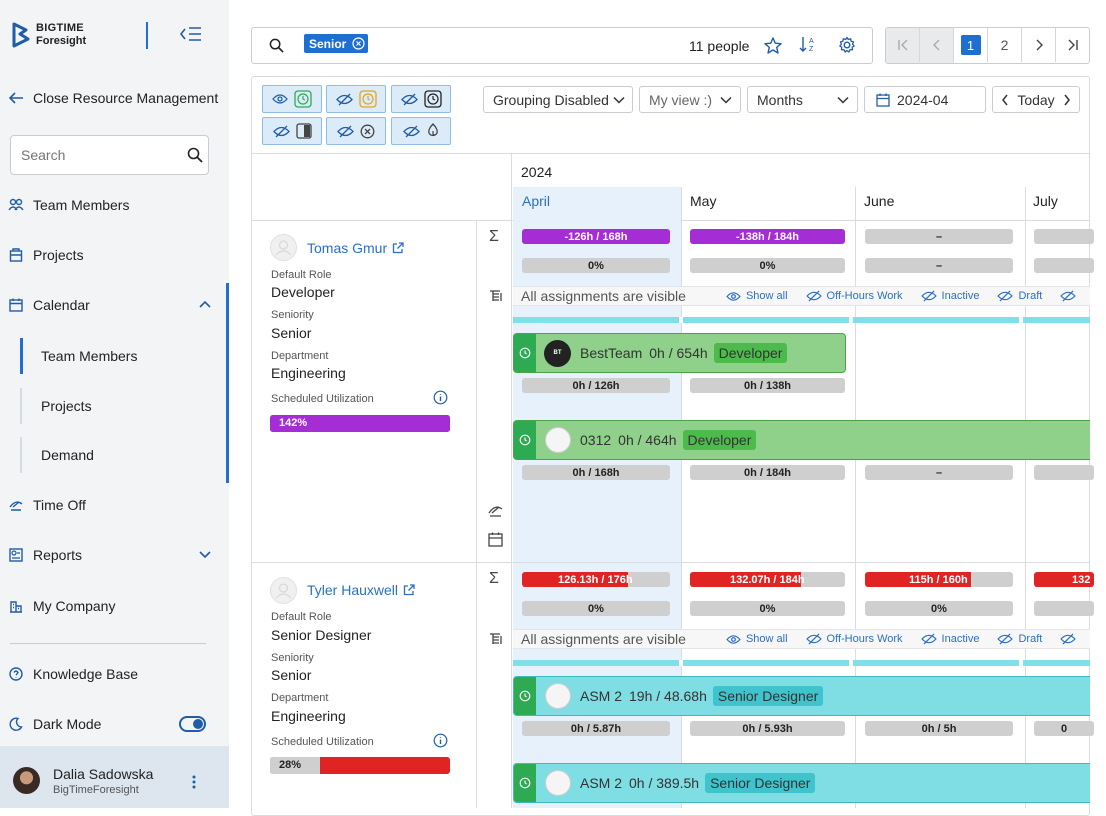 This screenshot has height=816, width=1106. I want to click on assignment-month-pill: 0, so click(1064, 728).